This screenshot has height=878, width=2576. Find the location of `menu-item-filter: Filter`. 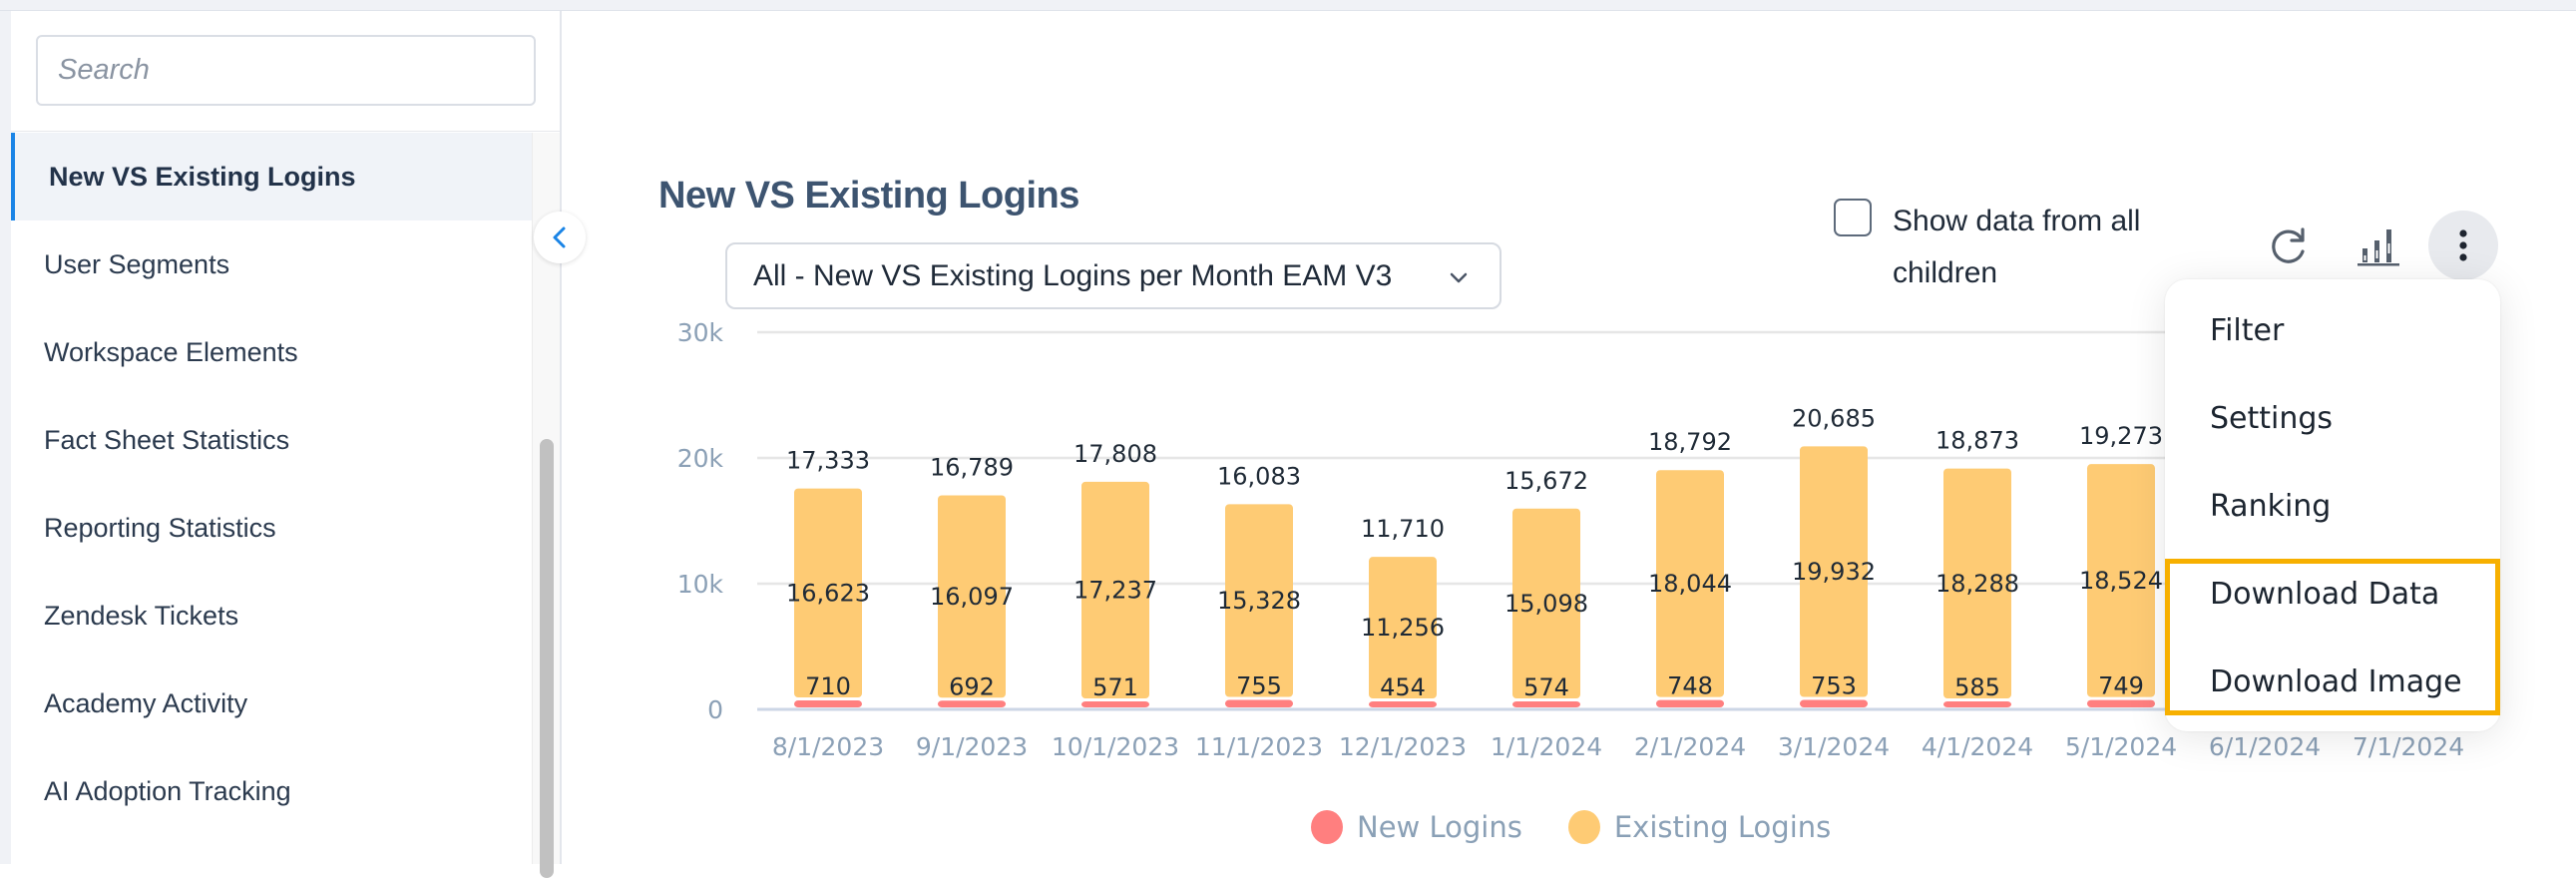

menu-item-filter: Filter is located at coordinates (2332, 330).